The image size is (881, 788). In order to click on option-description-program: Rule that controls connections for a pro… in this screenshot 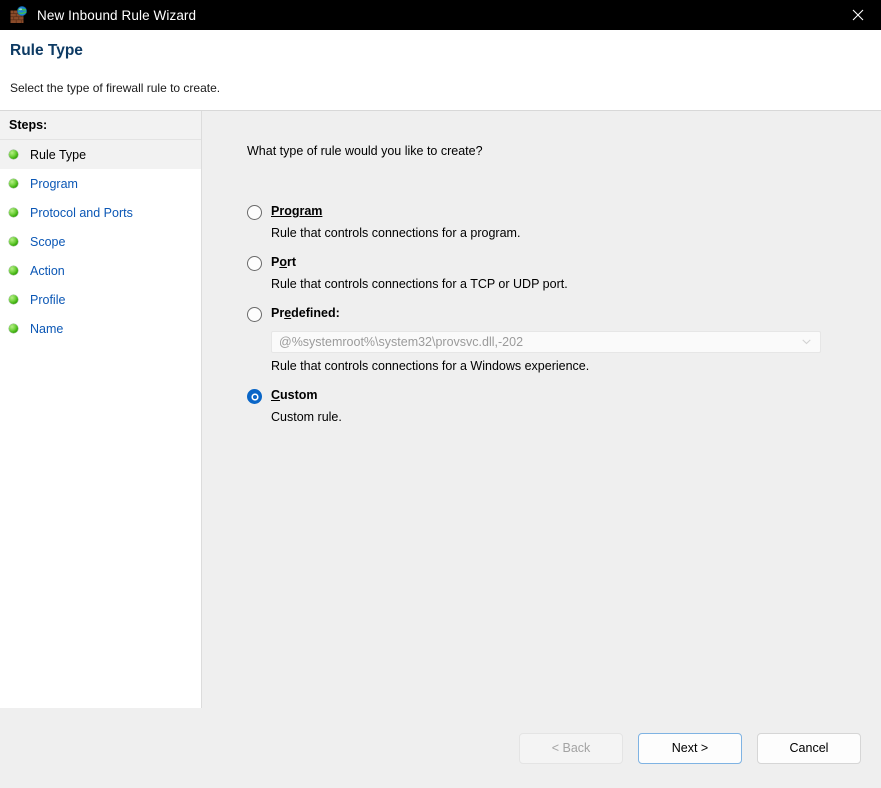, I will do `click(396, 233)`.